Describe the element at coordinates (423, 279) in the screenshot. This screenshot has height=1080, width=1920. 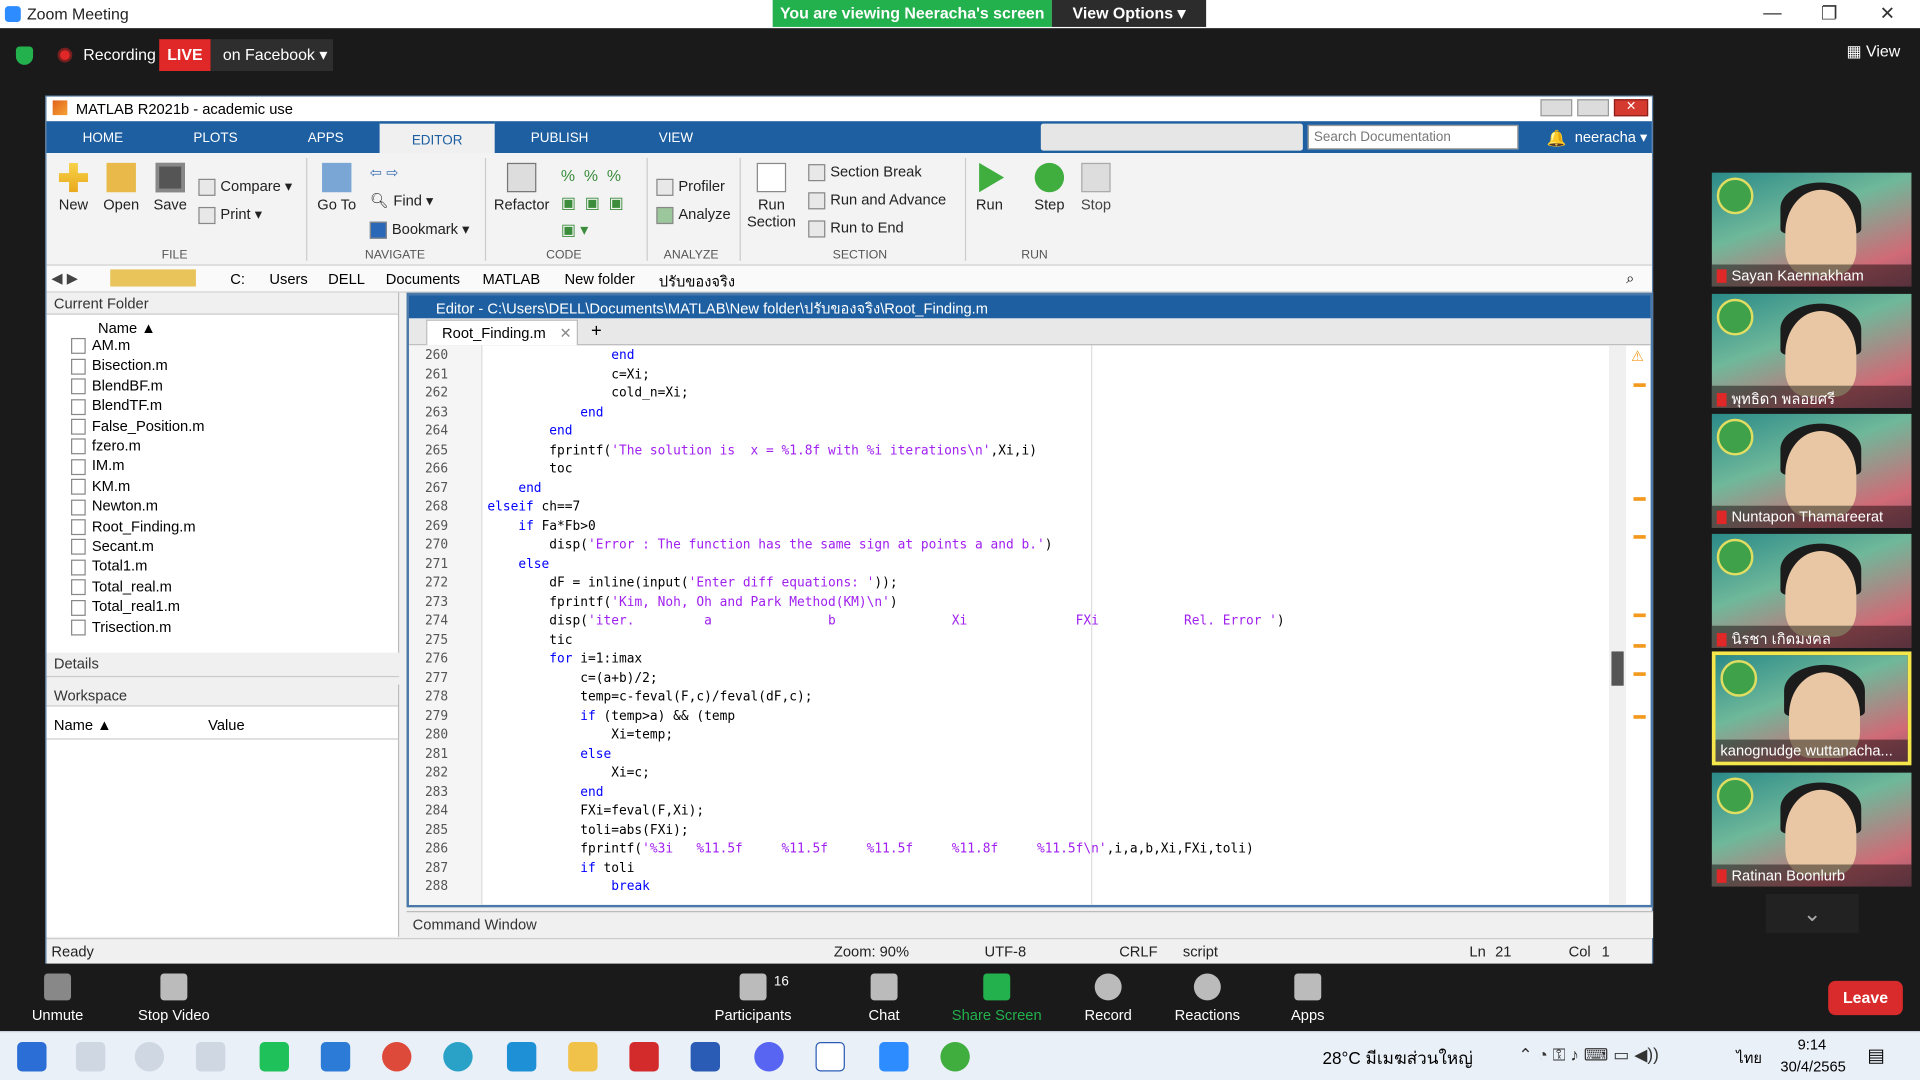
I see `crumb-documents: Documents` at that location.